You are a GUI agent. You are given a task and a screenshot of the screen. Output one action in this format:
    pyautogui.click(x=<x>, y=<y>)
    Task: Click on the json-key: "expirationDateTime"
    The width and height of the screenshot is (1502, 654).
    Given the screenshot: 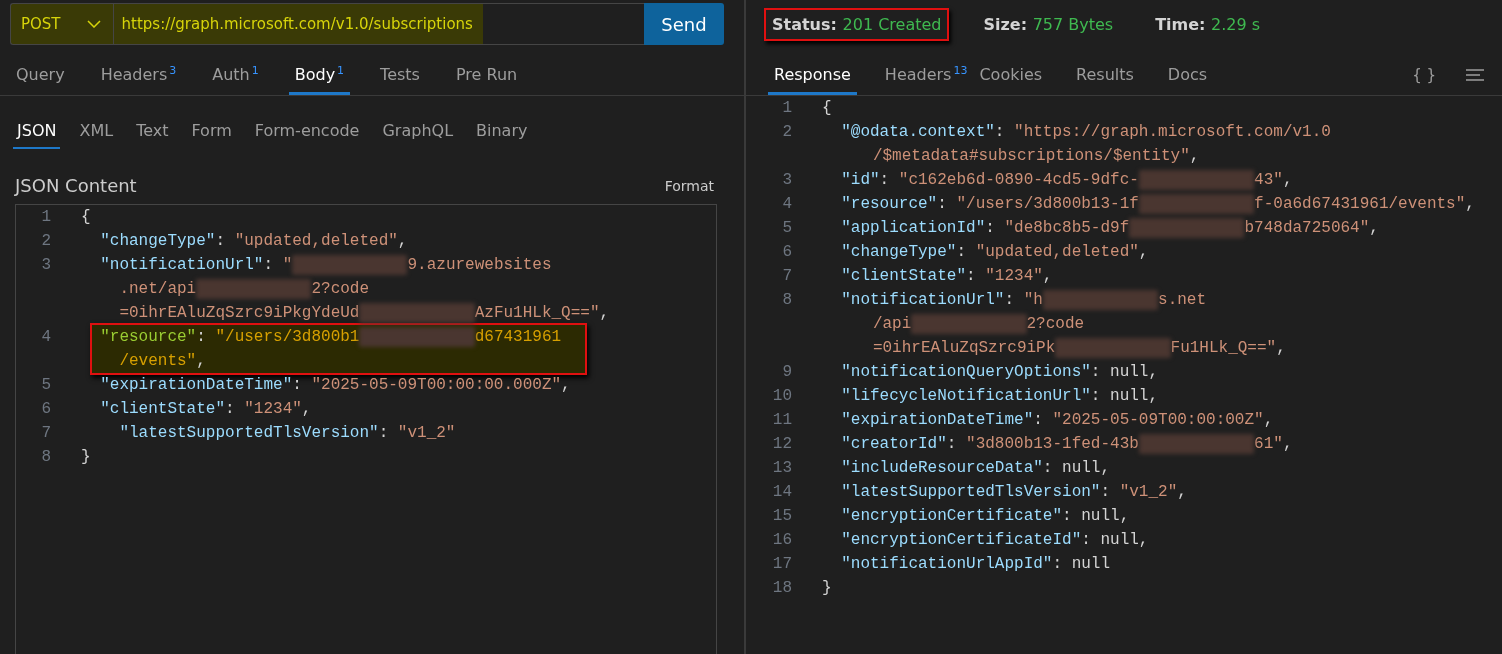 What is the action you would take?
    pyautogui.click(x=196, y=385)
    